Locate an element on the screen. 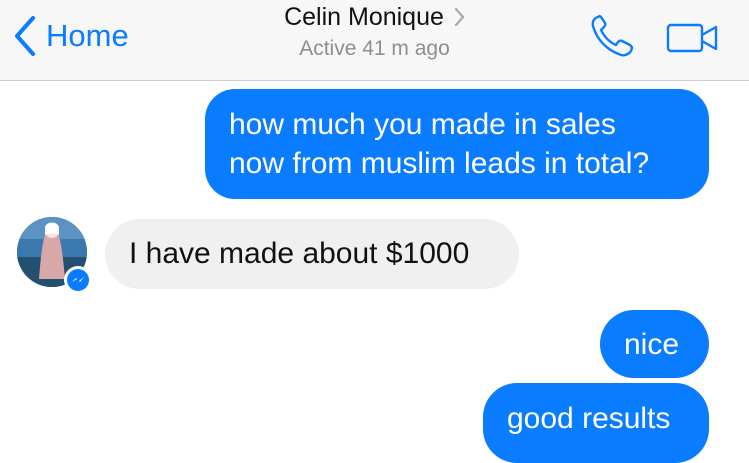 Image resolution: width=749 pixels, height=463 pixels. messenger-badge is located at coordinates (78, 280).